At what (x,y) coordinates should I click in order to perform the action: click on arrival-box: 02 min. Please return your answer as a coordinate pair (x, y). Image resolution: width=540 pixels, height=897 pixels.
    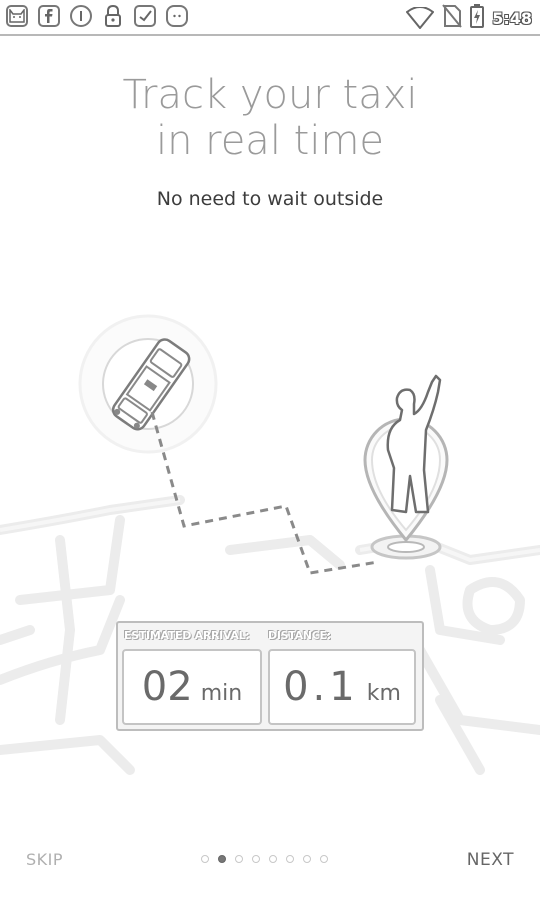
    Looking at the image, I should click on (192, 687).